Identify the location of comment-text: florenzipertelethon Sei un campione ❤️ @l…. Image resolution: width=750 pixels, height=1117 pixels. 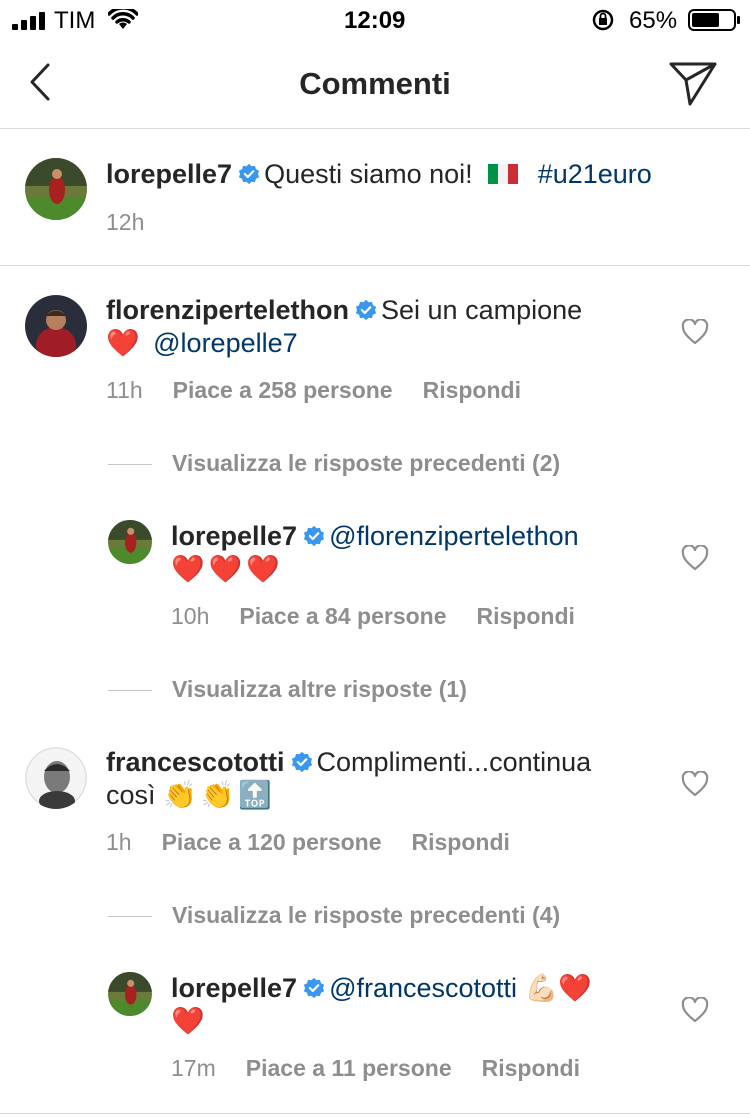
(386, 327).